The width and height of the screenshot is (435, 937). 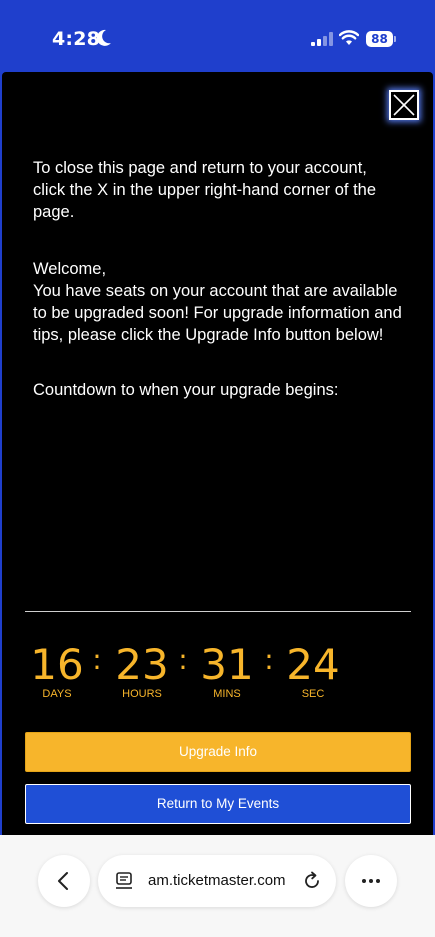 I want to click on upgrade-info-button: Upgrade Info, so click(x=218, y=752).